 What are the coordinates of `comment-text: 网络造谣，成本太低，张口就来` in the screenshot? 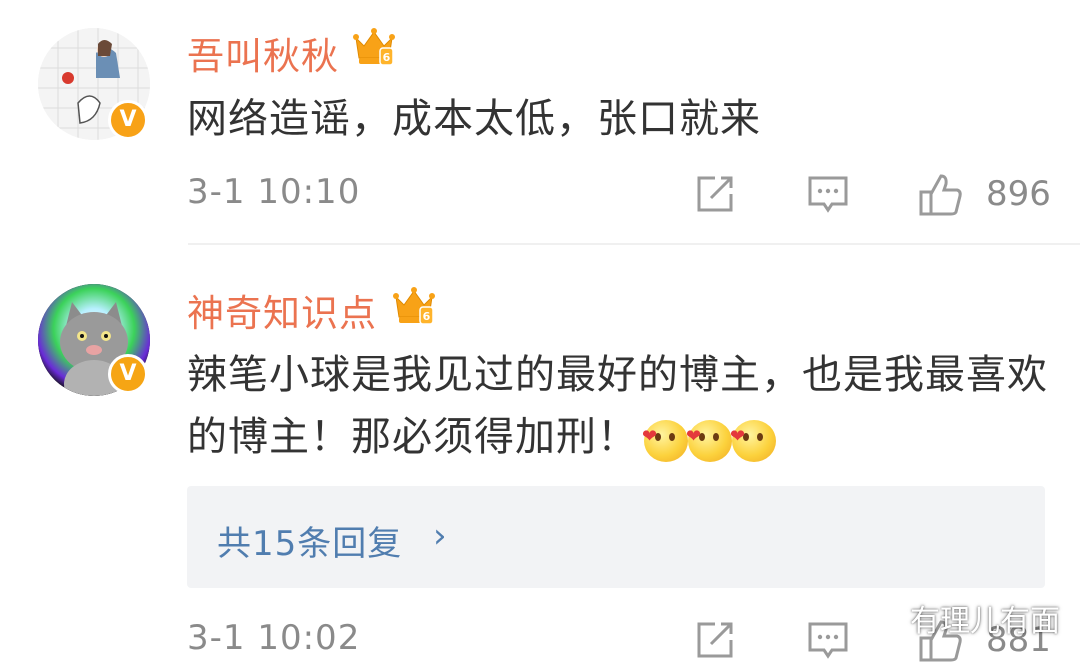 It's located at (474, 119).